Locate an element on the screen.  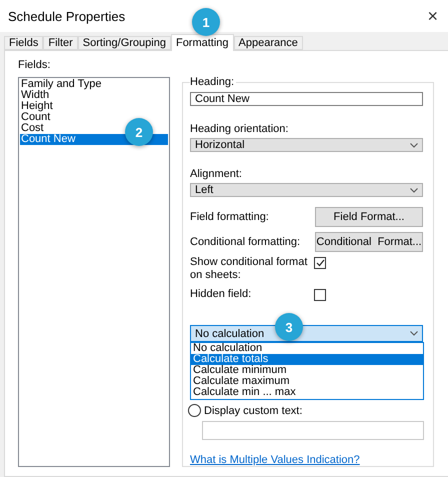
list-item: Height is located at coordinates (36, 106).